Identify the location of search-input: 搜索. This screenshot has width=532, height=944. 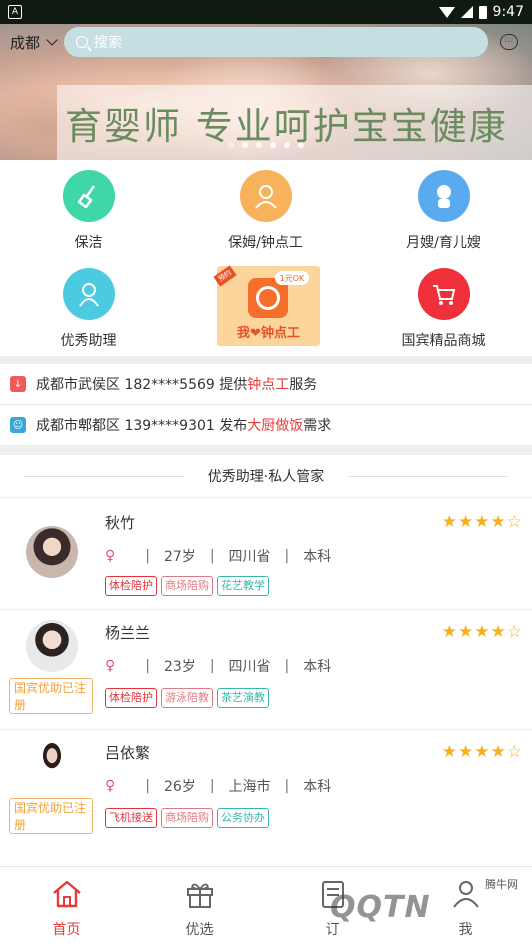
(276, 42).